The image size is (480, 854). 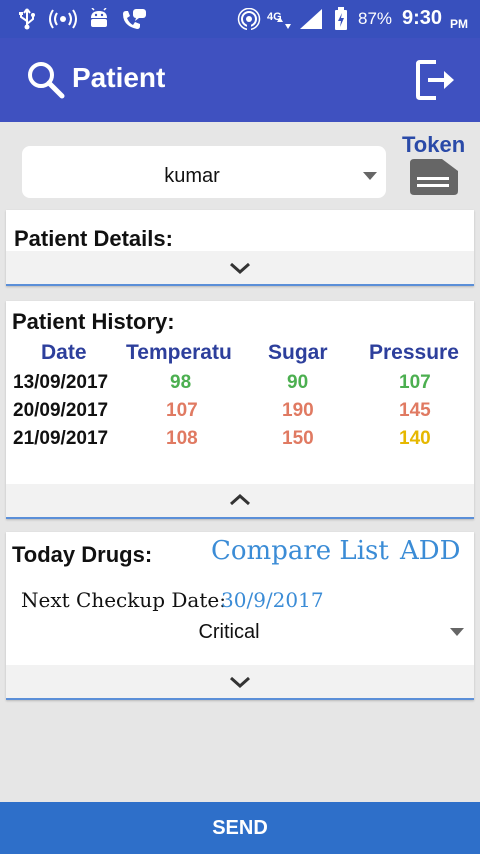 I want to click on battery-percent: 87%, so click(x=375, y=18).